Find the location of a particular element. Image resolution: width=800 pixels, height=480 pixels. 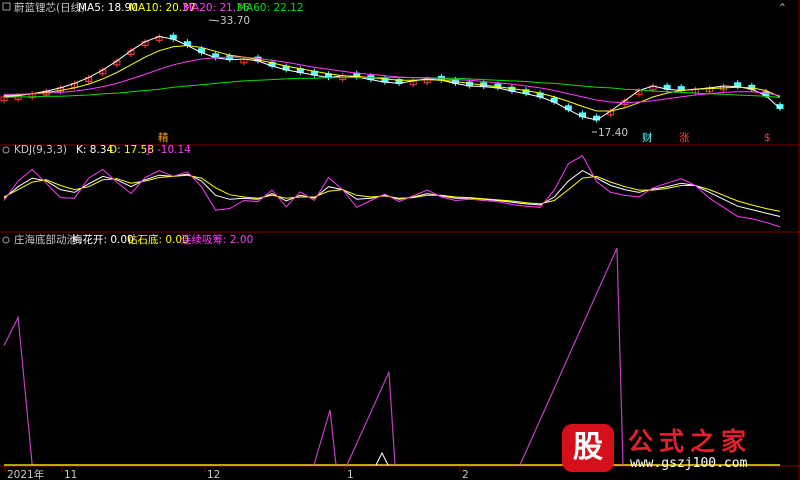

indicator-c-label: 连续吸筹: 2.00 is located at coordinates (217, 239).